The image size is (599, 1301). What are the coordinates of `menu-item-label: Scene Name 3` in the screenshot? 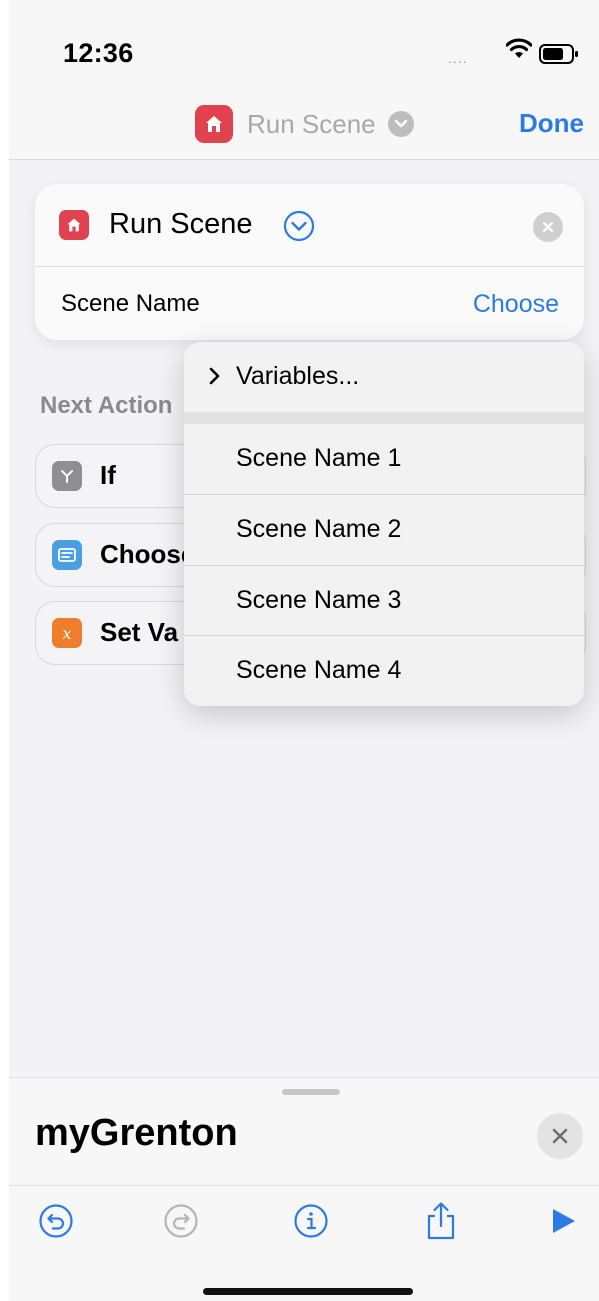 It's located at (319, 600).